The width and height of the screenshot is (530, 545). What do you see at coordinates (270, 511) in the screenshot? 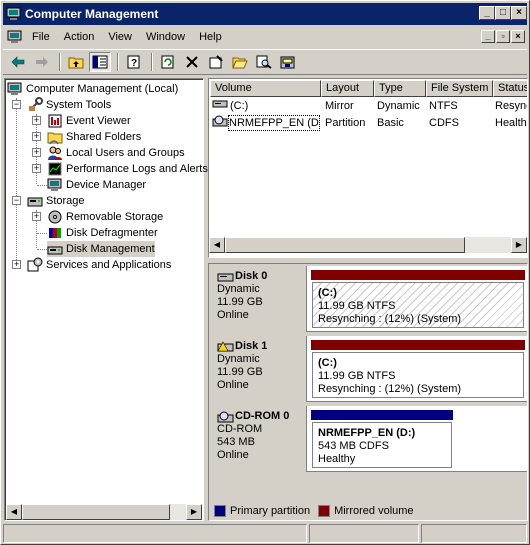
I see `legend-primary-label: Primary partition` at bounding box center [270, 511].